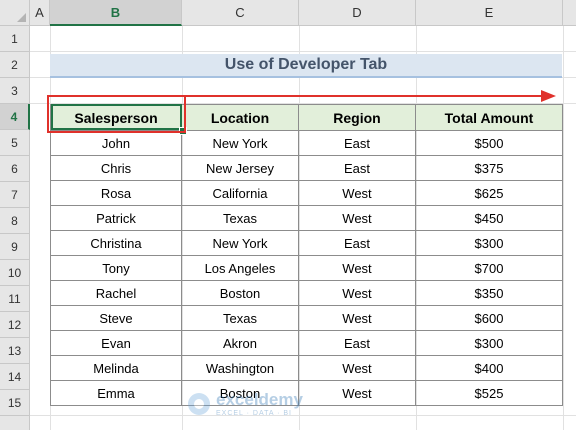 The image size is (576, 430). Describe the element at coordinates (240, 268) in the screenshot. I see `cell-location: Los Angeles` at that location.